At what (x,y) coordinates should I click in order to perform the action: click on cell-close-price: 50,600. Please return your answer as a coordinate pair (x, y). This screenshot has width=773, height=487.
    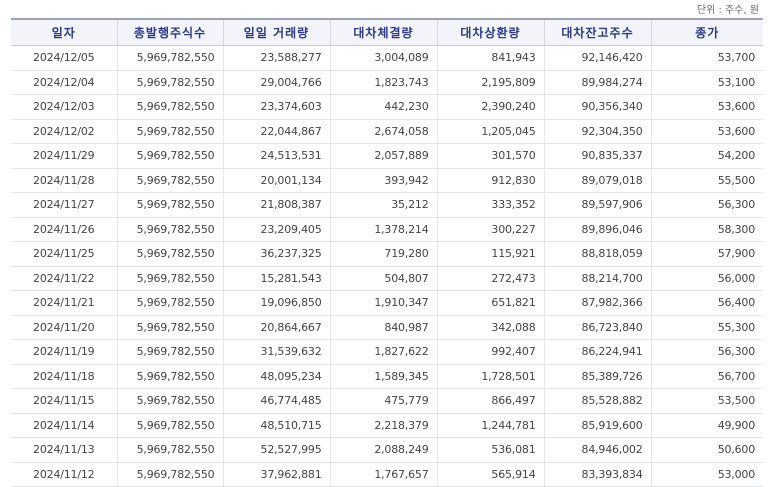
    Looking at the image, I should click on (706, 450).